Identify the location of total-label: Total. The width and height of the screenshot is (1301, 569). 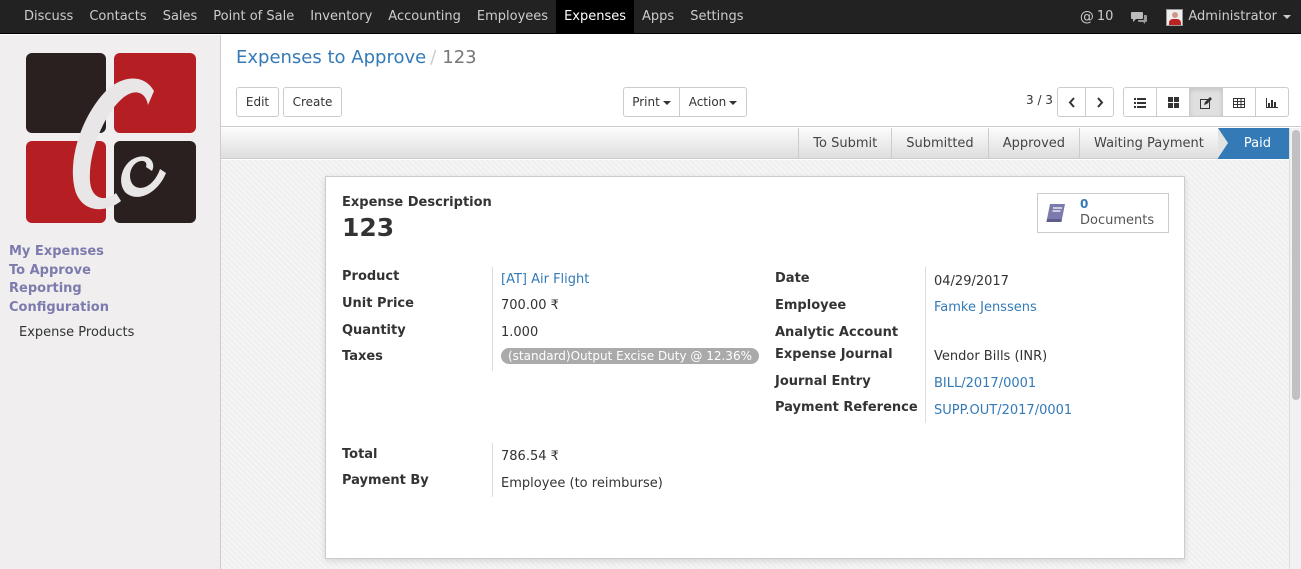
(360, 454).